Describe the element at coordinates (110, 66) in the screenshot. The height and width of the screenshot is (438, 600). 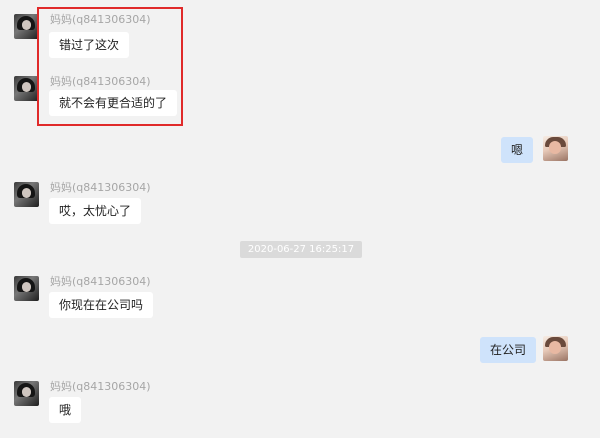
I see `red-highlight-box` at that location.